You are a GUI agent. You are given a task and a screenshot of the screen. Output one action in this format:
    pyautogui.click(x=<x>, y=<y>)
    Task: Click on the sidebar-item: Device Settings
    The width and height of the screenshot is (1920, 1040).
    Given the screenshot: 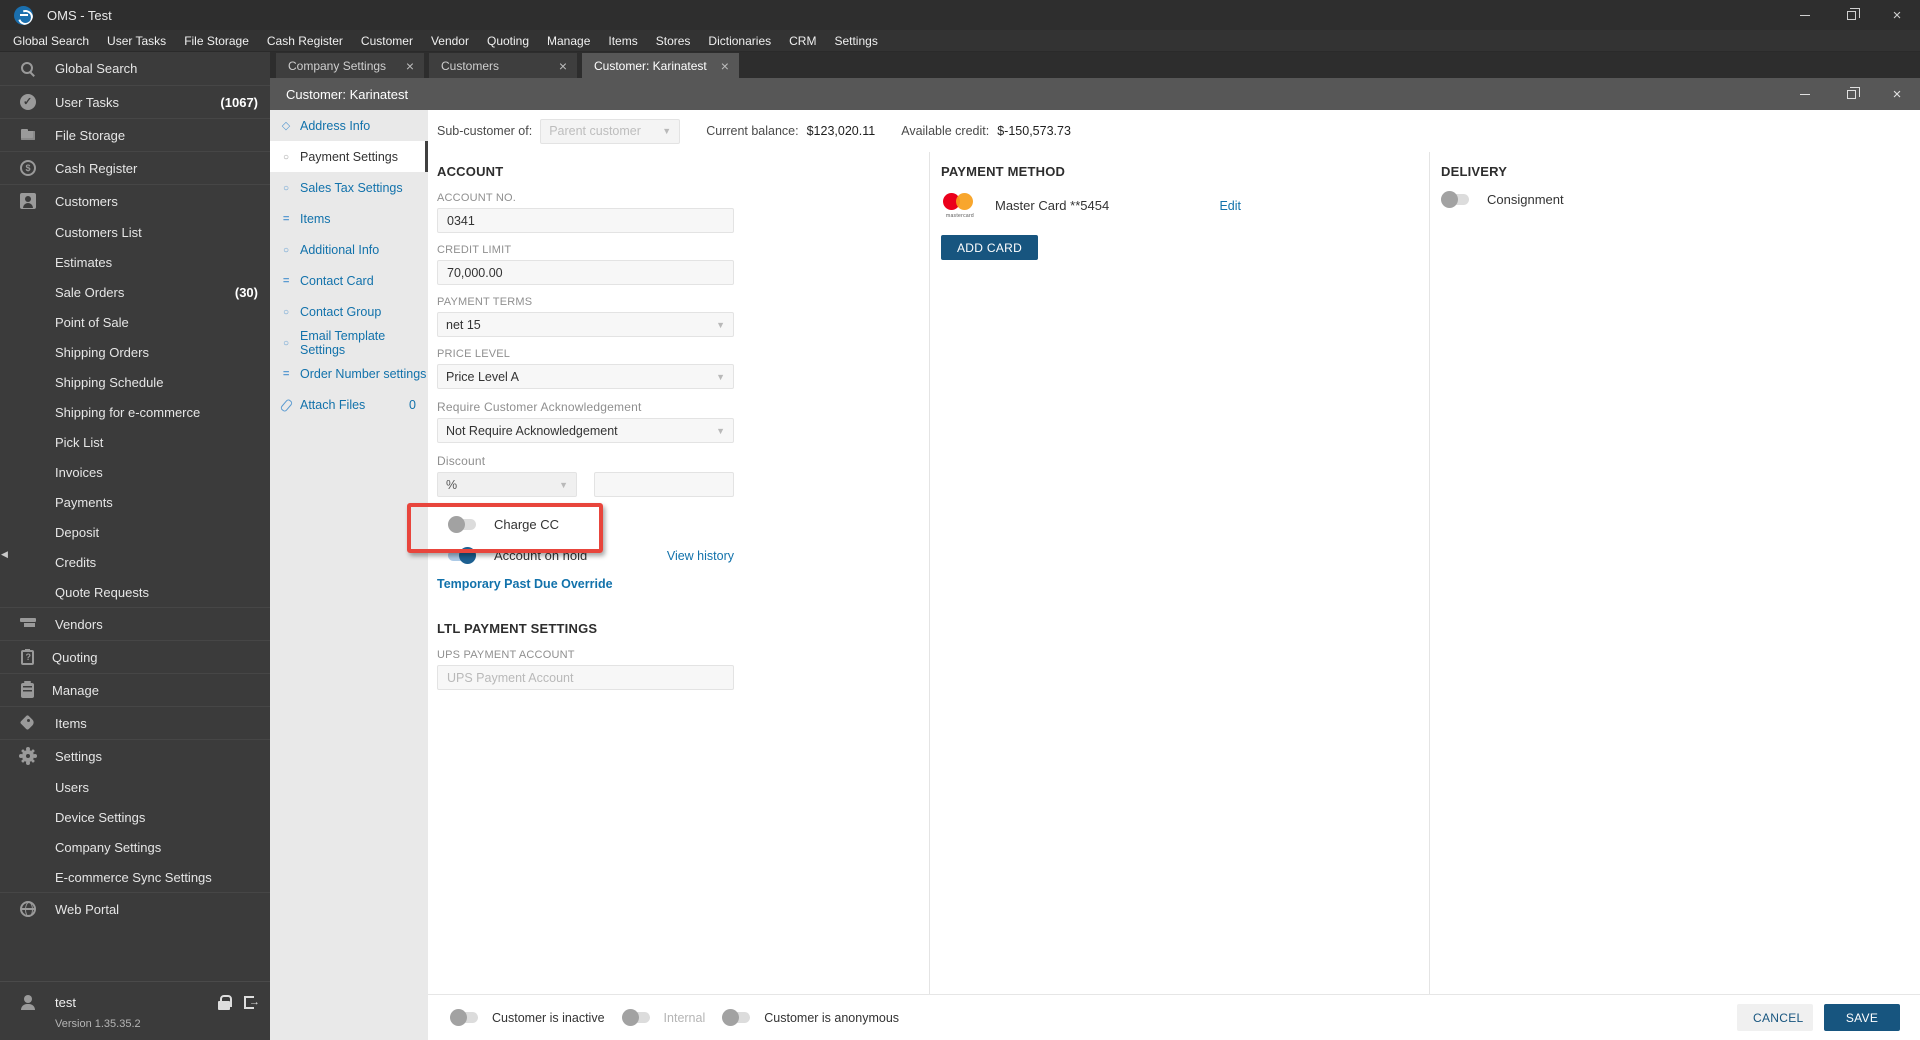 What is the action you would take?
    pyautogui.click(x=135, y=817)
    